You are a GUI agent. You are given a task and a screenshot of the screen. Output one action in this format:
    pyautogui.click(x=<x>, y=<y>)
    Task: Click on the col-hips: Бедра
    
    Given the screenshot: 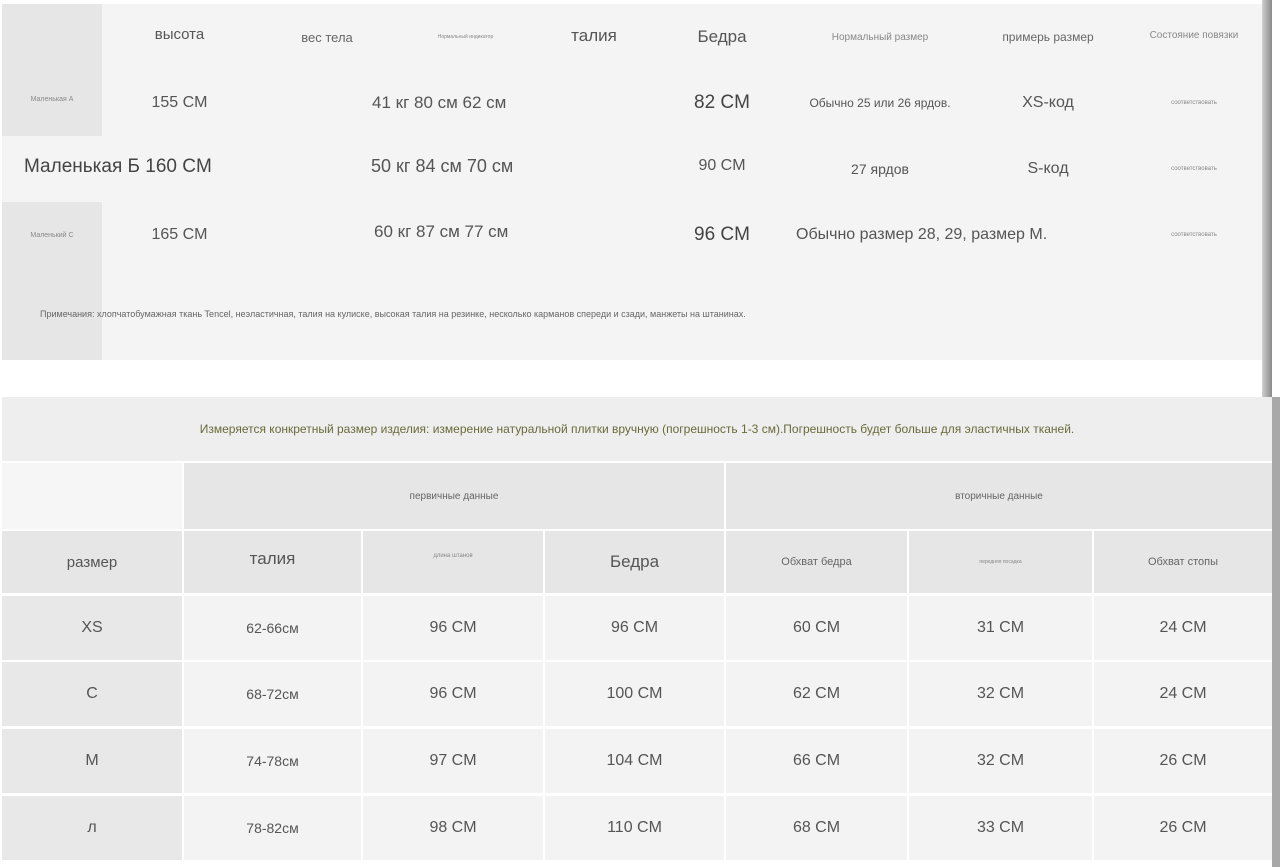 What is the action you would take?
    pyautogui.click(x=634, y=562)
    